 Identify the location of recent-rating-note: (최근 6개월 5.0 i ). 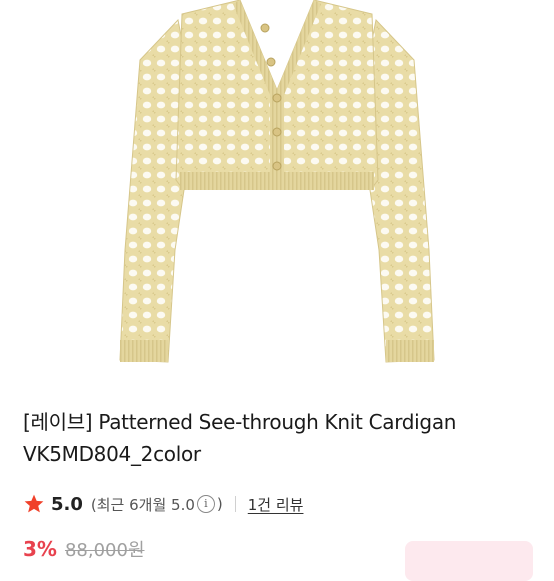
(157, 504).